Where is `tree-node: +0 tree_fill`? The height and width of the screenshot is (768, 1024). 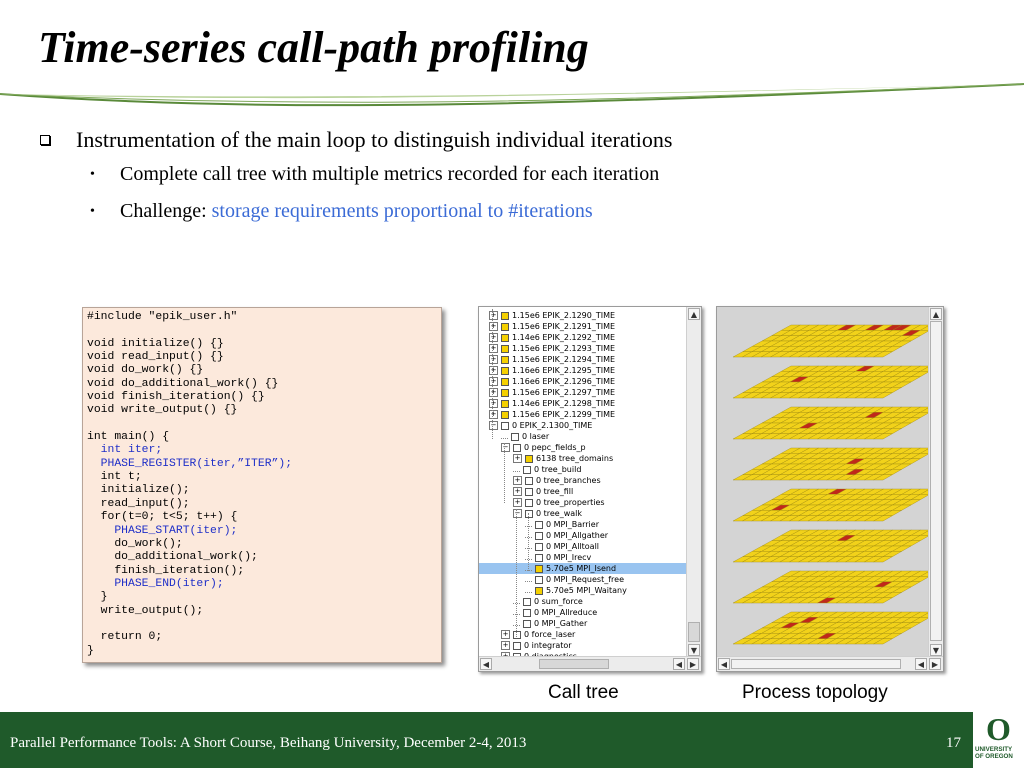
tree-node: +0 tree_fill is located at coordinates (543, 491).